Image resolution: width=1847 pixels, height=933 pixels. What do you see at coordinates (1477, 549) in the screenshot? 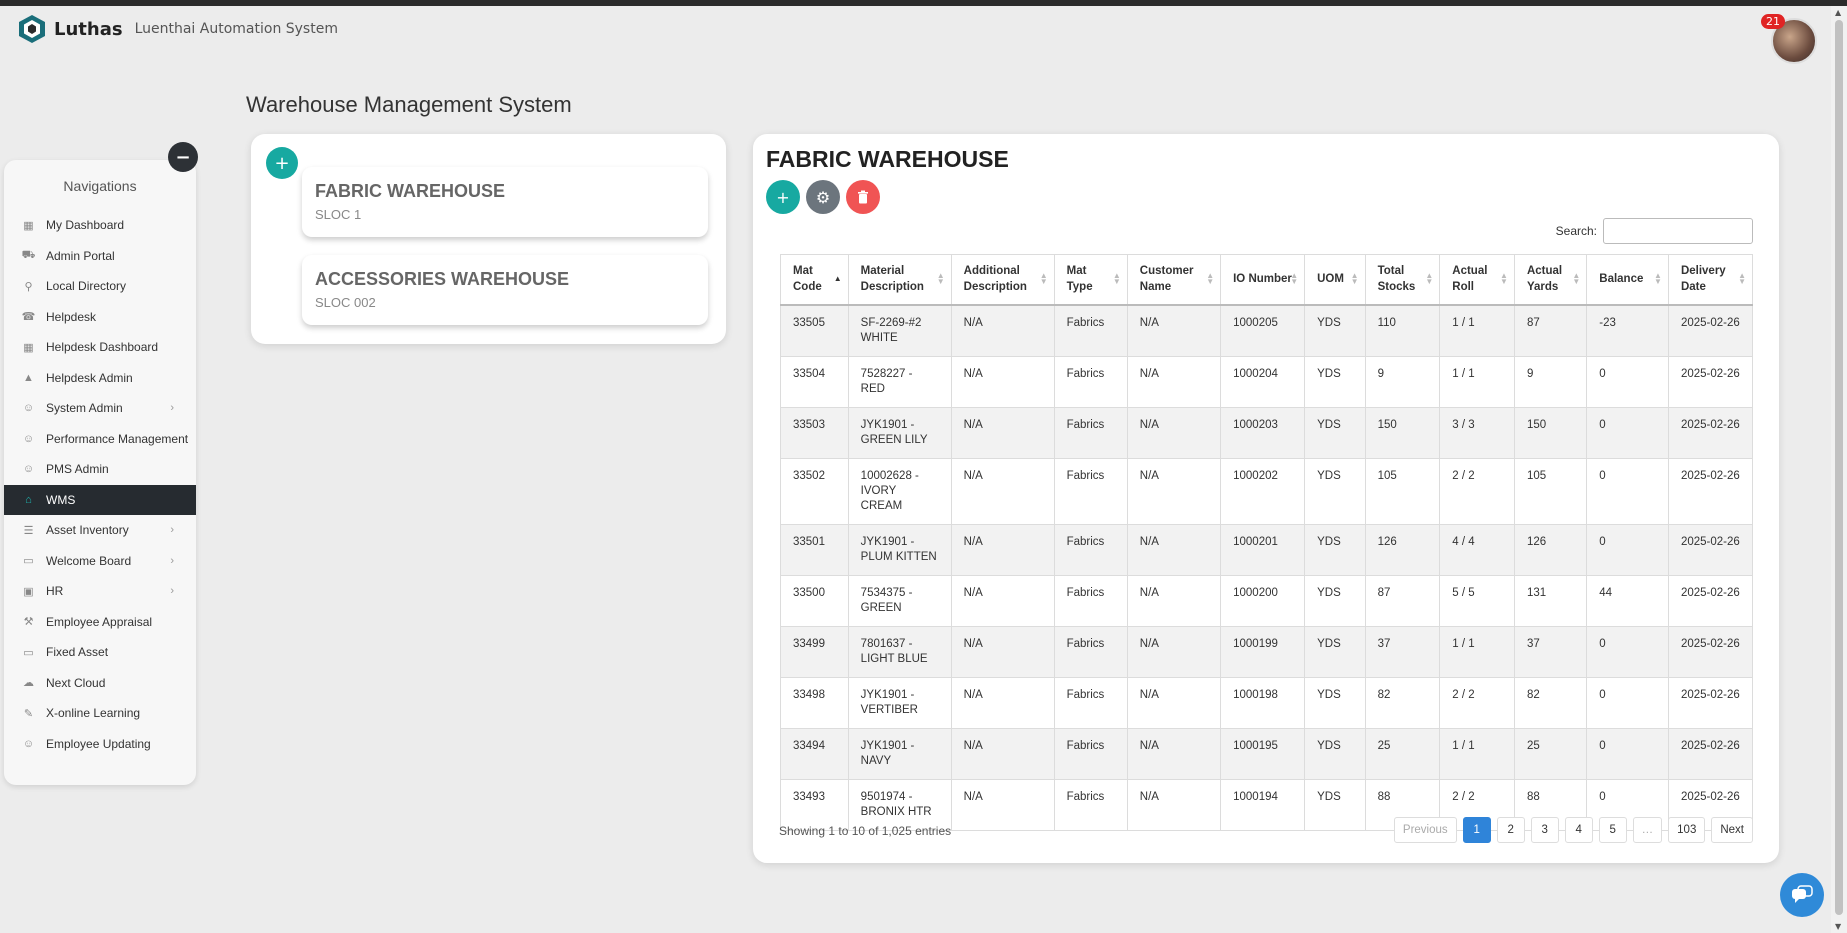
I see `table-cell: 4 / 4` at bounding box center [1477, 549].